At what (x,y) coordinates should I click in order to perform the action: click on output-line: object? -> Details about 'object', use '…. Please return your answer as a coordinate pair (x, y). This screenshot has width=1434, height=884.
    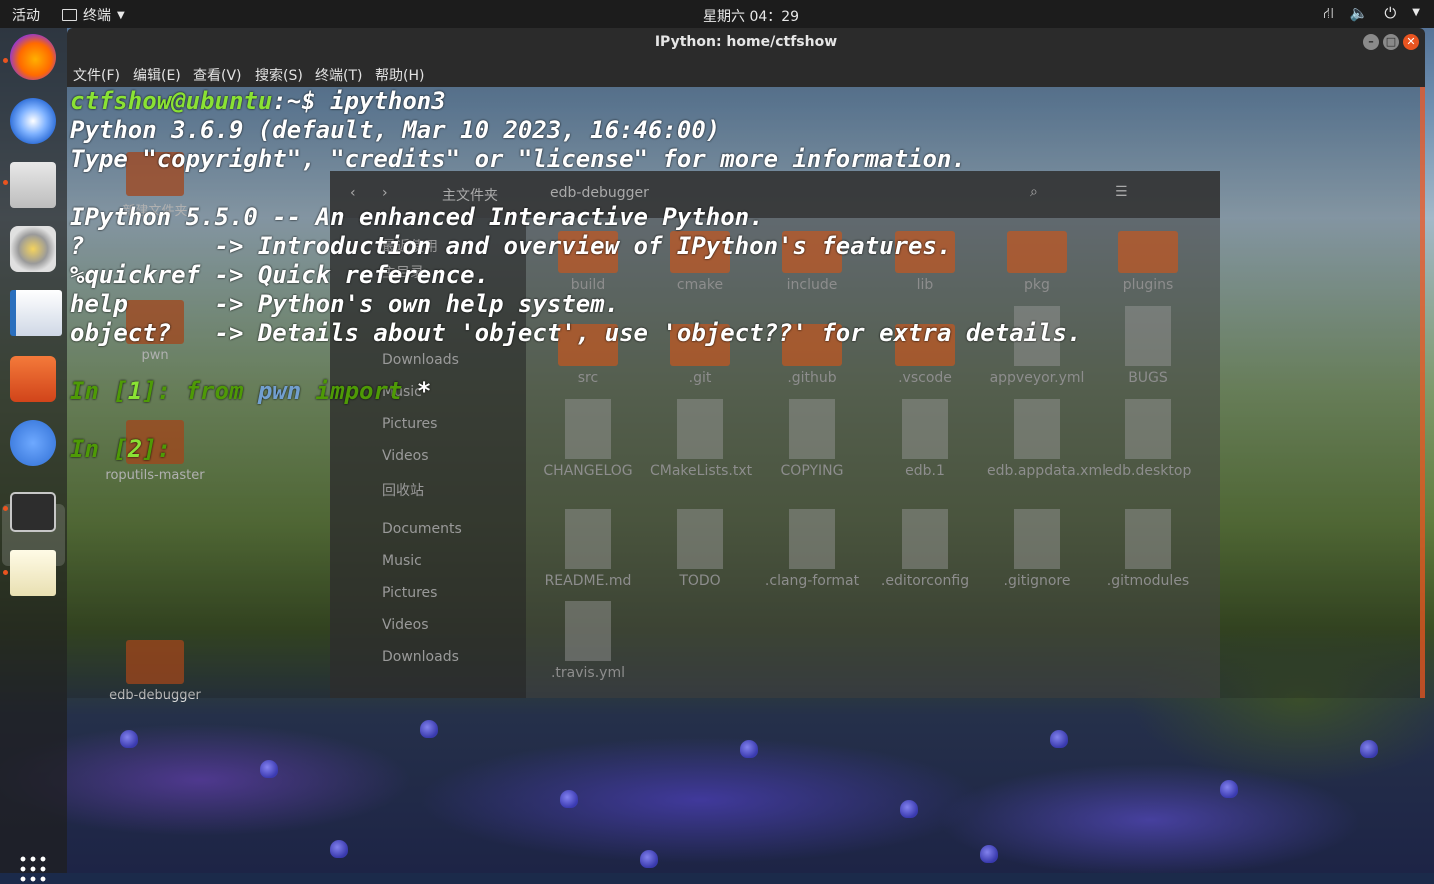
    Looking at the image, I should click on (576, 333).